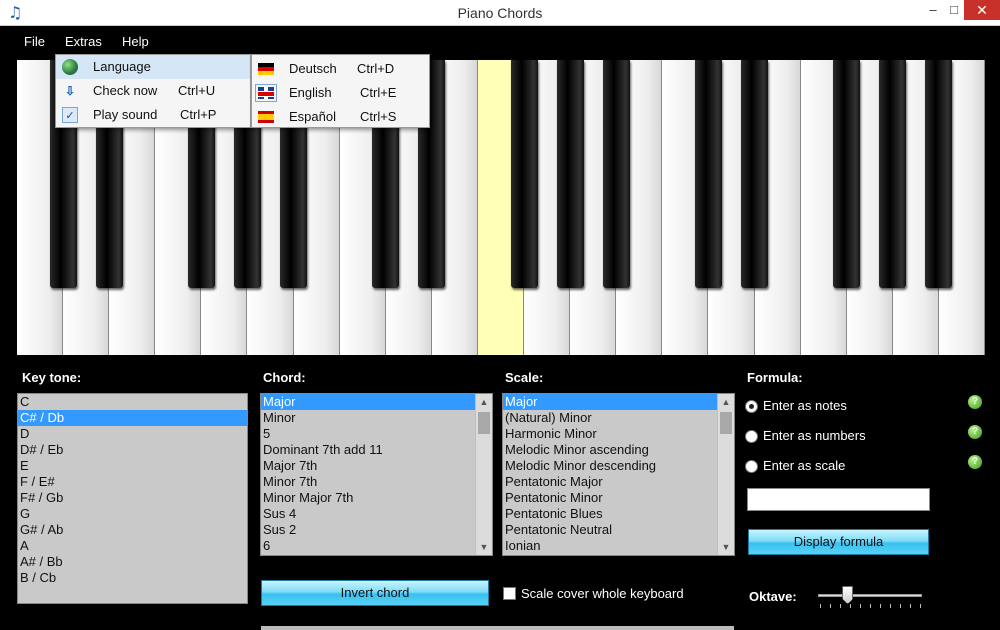 The height and width of the screenshot is (630, 1000). Describe the element at coordinates (52, 377) in the screenshot. I see `key-tone-header: Key tone:` at that location.